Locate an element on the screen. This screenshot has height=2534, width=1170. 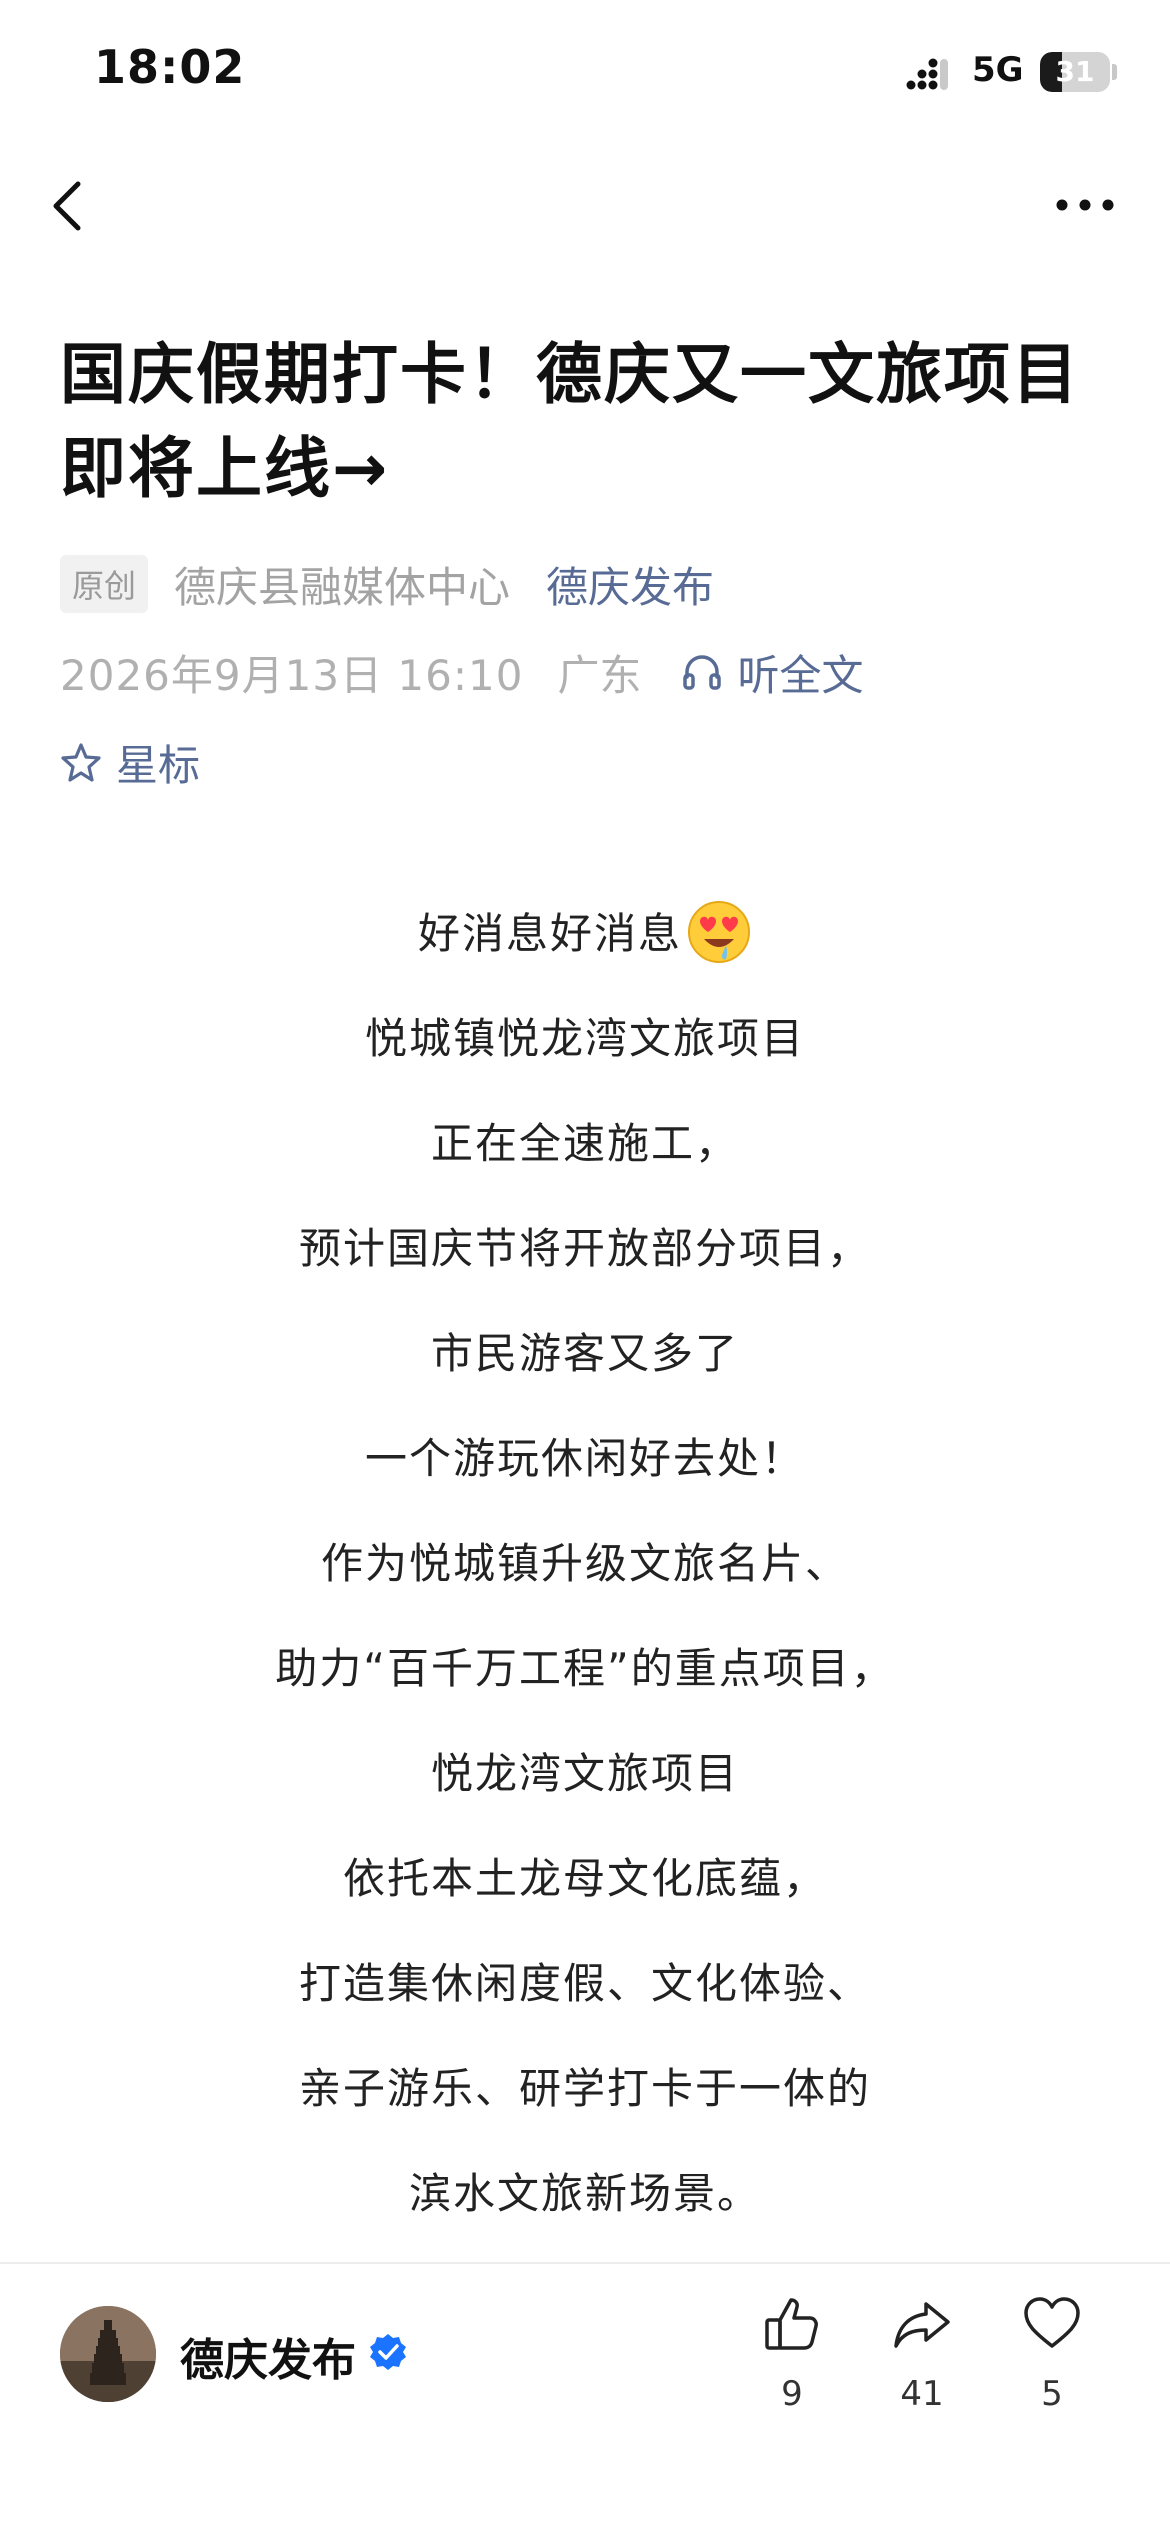
body-line: 悦龙湾文旅项目 is located at coordinates (584, 1773).